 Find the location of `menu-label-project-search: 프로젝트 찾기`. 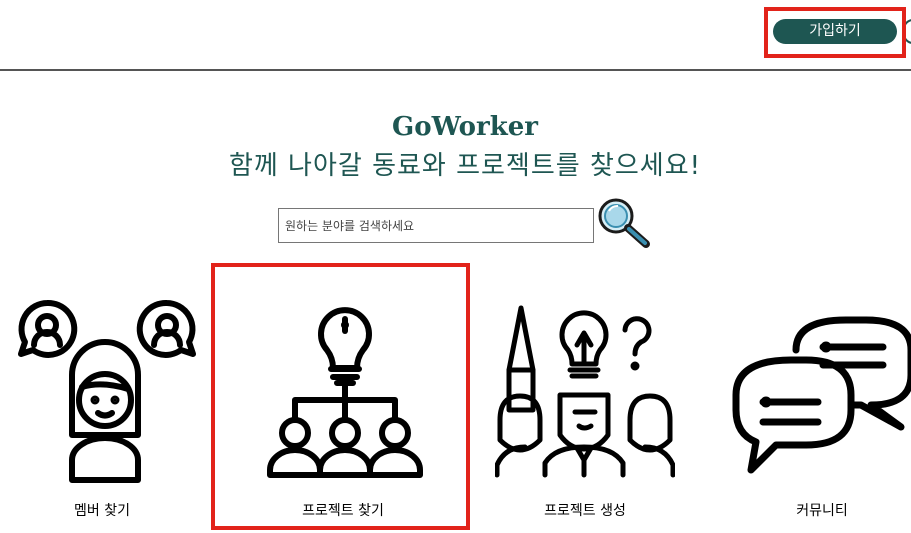

menu-label-project-search: 프로젝트 찾기 is located at coordinates (343, 510).